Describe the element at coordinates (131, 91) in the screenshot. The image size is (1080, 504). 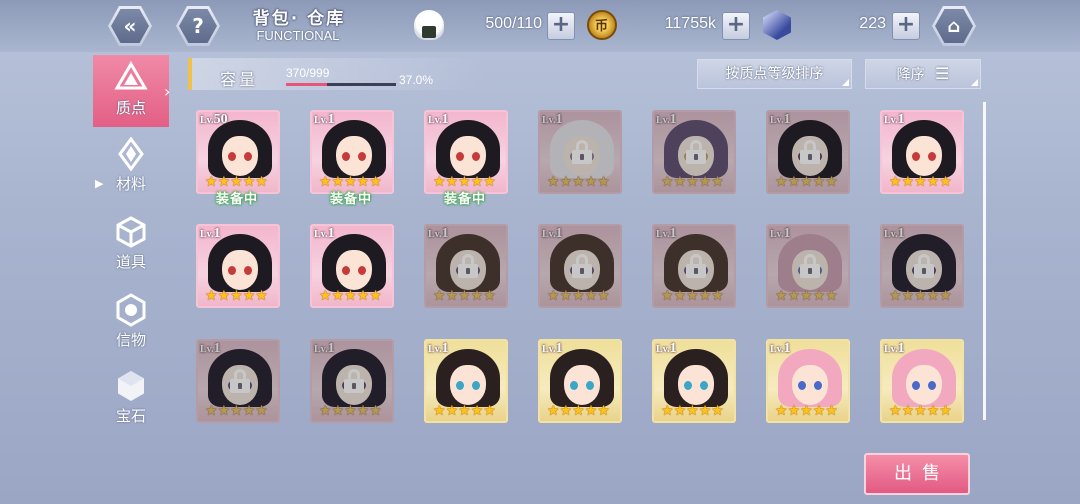
I see `sidebar-item-zhidian: 质点` at that location.